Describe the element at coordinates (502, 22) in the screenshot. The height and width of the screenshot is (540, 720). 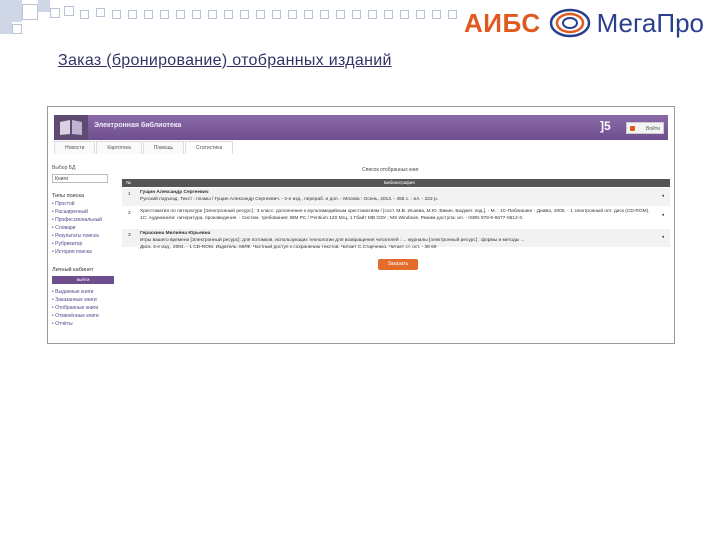
I see `brand-aibs-text: АИБС` at that location.